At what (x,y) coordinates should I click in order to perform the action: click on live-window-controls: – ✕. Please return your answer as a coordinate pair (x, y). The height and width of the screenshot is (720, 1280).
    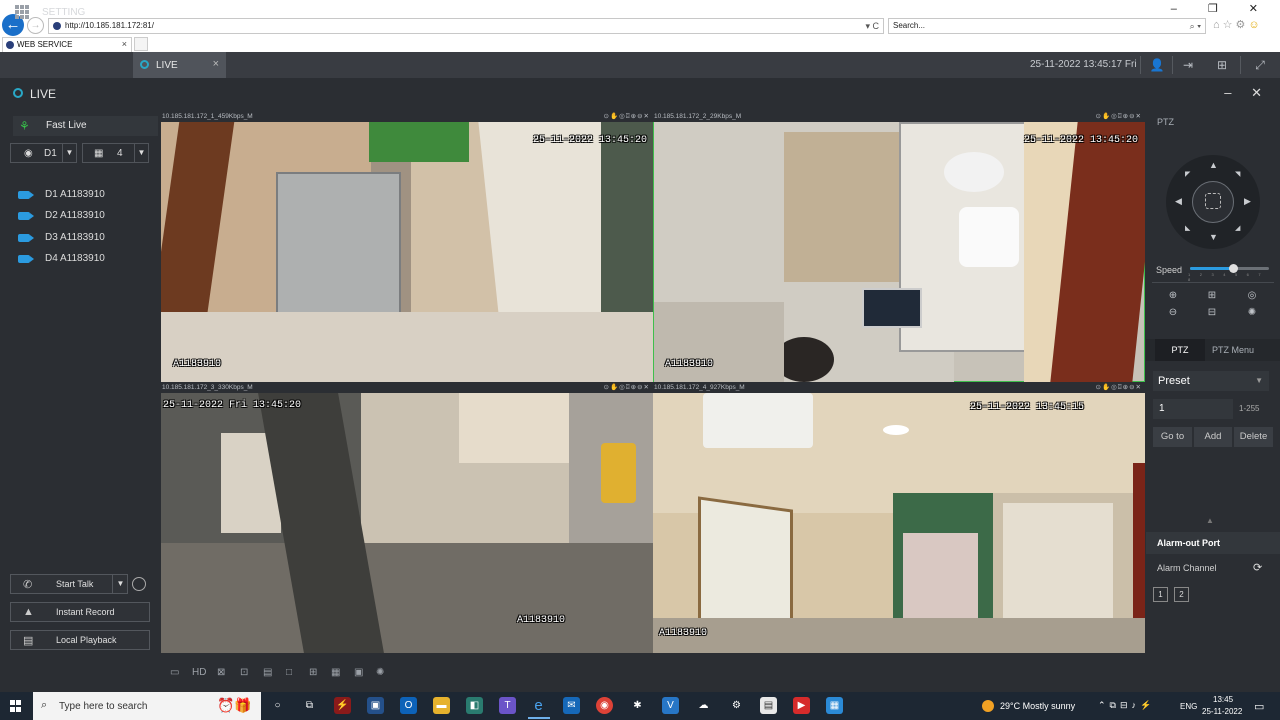
    Looking at the image, I should click on (1247, 93).